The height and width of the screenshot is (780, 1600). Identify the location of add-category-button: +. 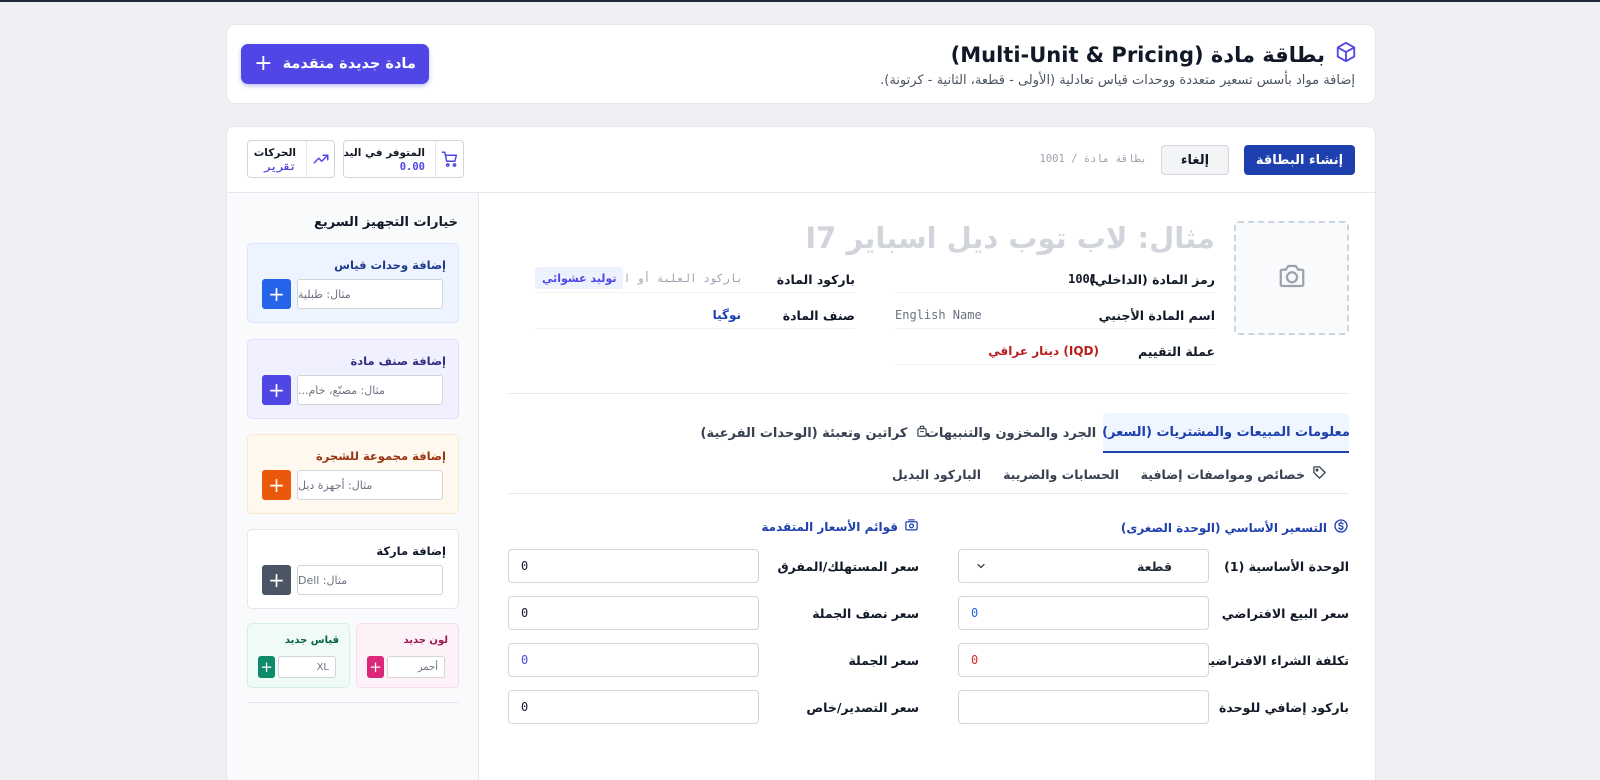
(276, 390).